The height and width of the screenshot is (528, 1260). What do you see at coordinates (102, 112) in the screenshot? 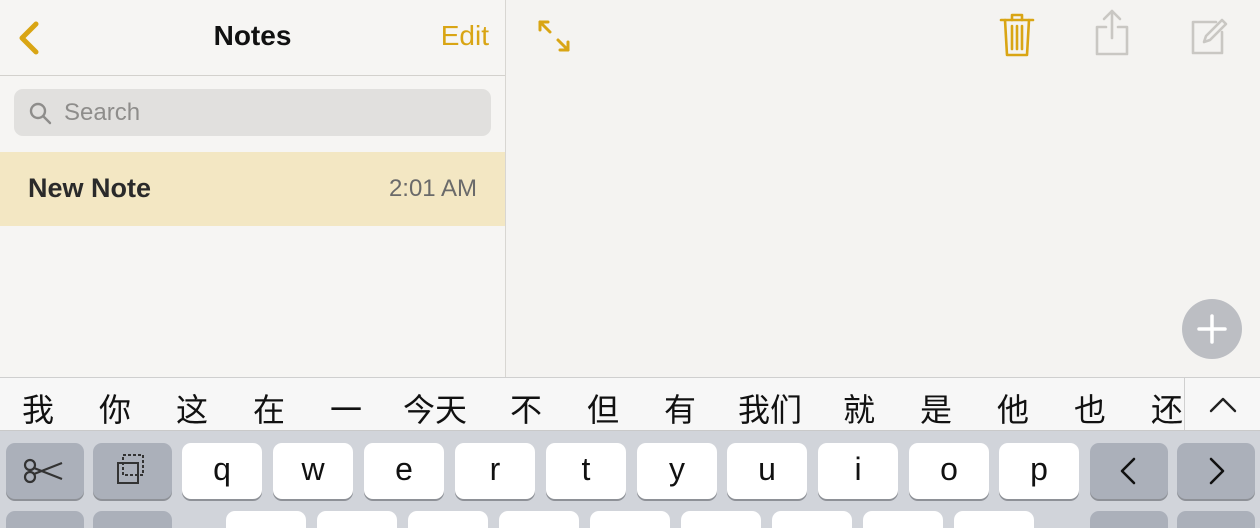
I see `search-placeholder: Search` at bounding box center [102, 112].